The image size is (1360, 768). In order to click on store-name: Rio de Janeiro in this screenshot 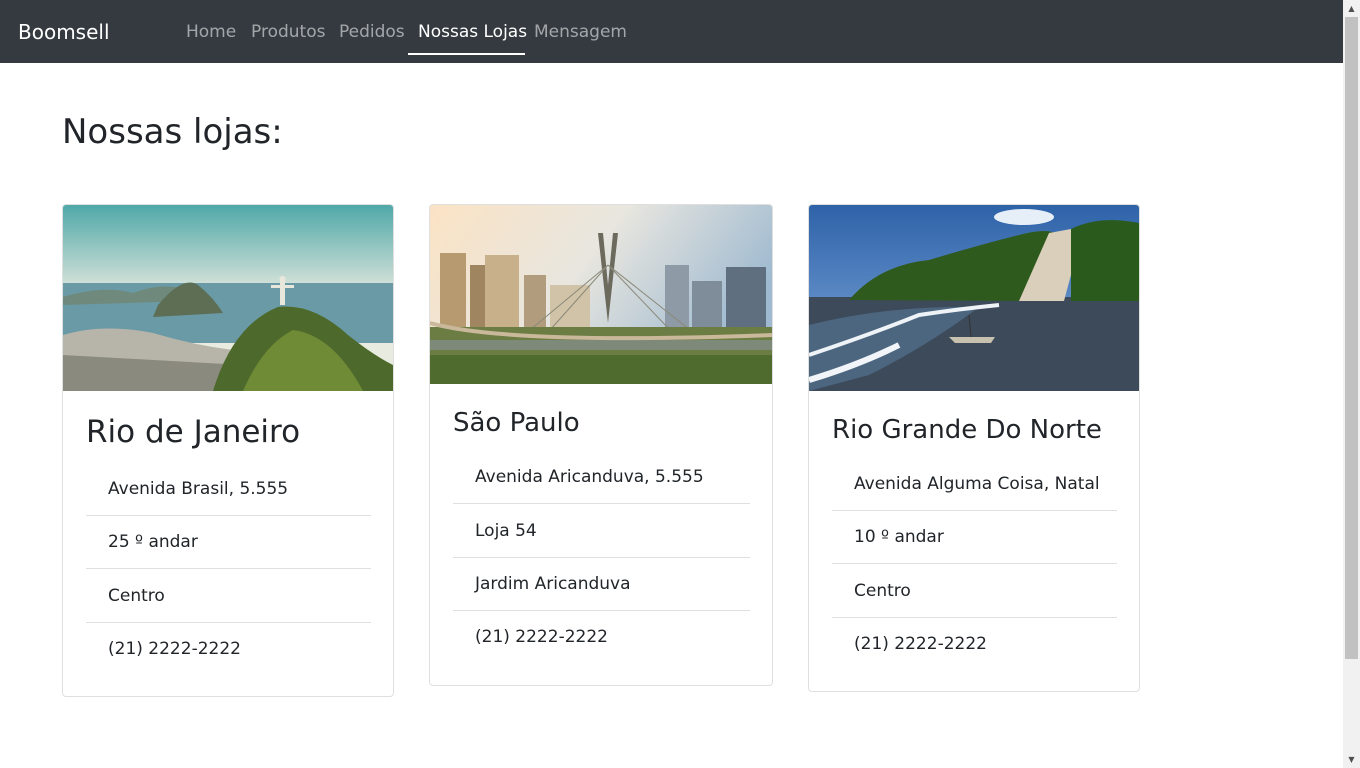, I will do `click(193, 432)`.